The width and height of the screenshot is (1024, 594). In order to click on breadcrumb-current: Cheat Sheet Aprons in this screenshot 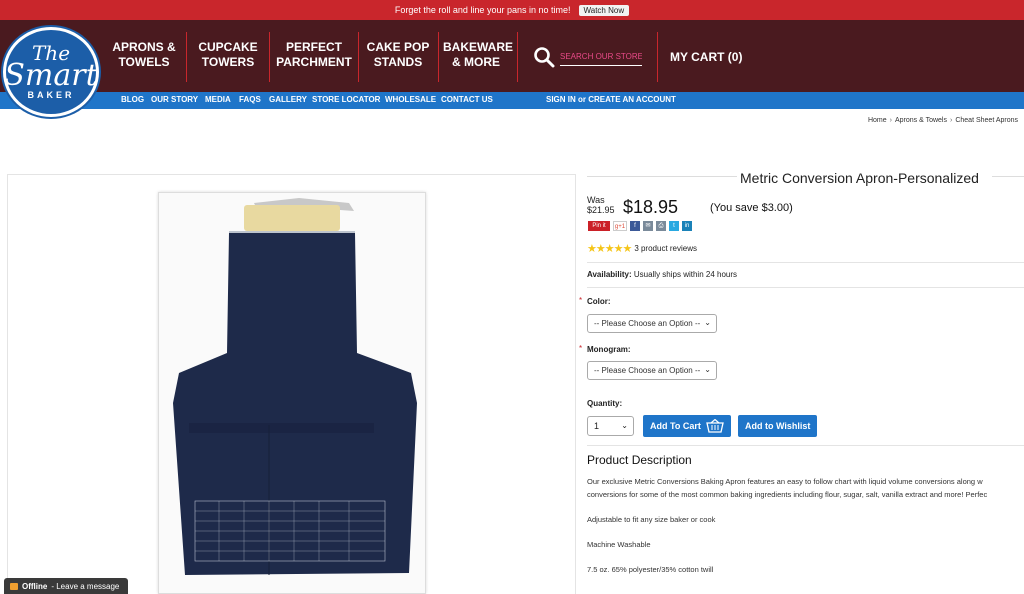, I will do `click(986, 120)`.